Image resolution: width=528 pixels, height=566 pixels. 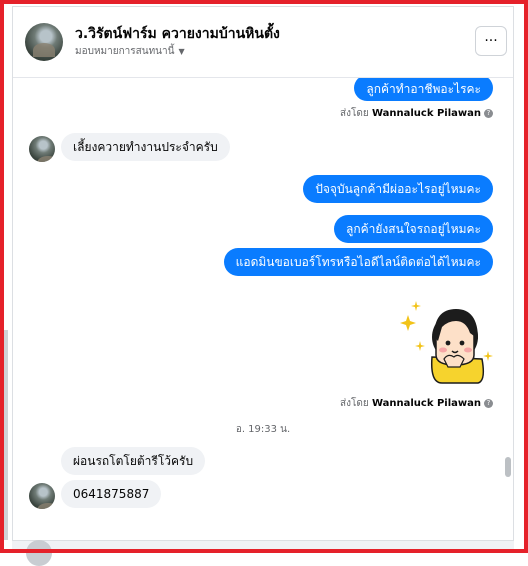 What do you see at coordinates (446, 340) in the screenshot?
I see `girl-sticker` at bounding box center [446, 340].